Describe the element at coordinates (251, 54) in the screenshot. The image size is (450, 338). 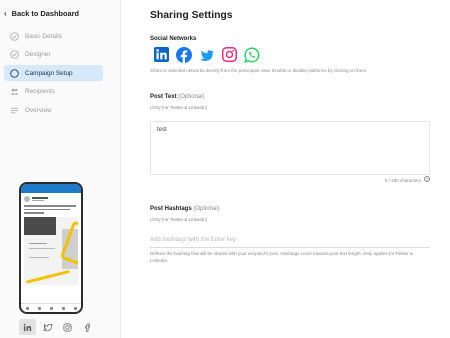
I see `whatsapp-icon` at that location.